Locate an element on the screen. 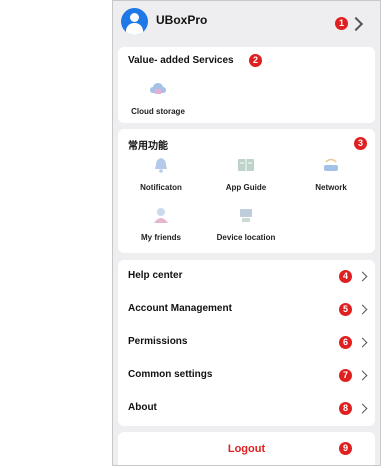 The width and height of the screenshot is (391, 469). annotation-badge-8: 8 is located at coordinates (345, 408).